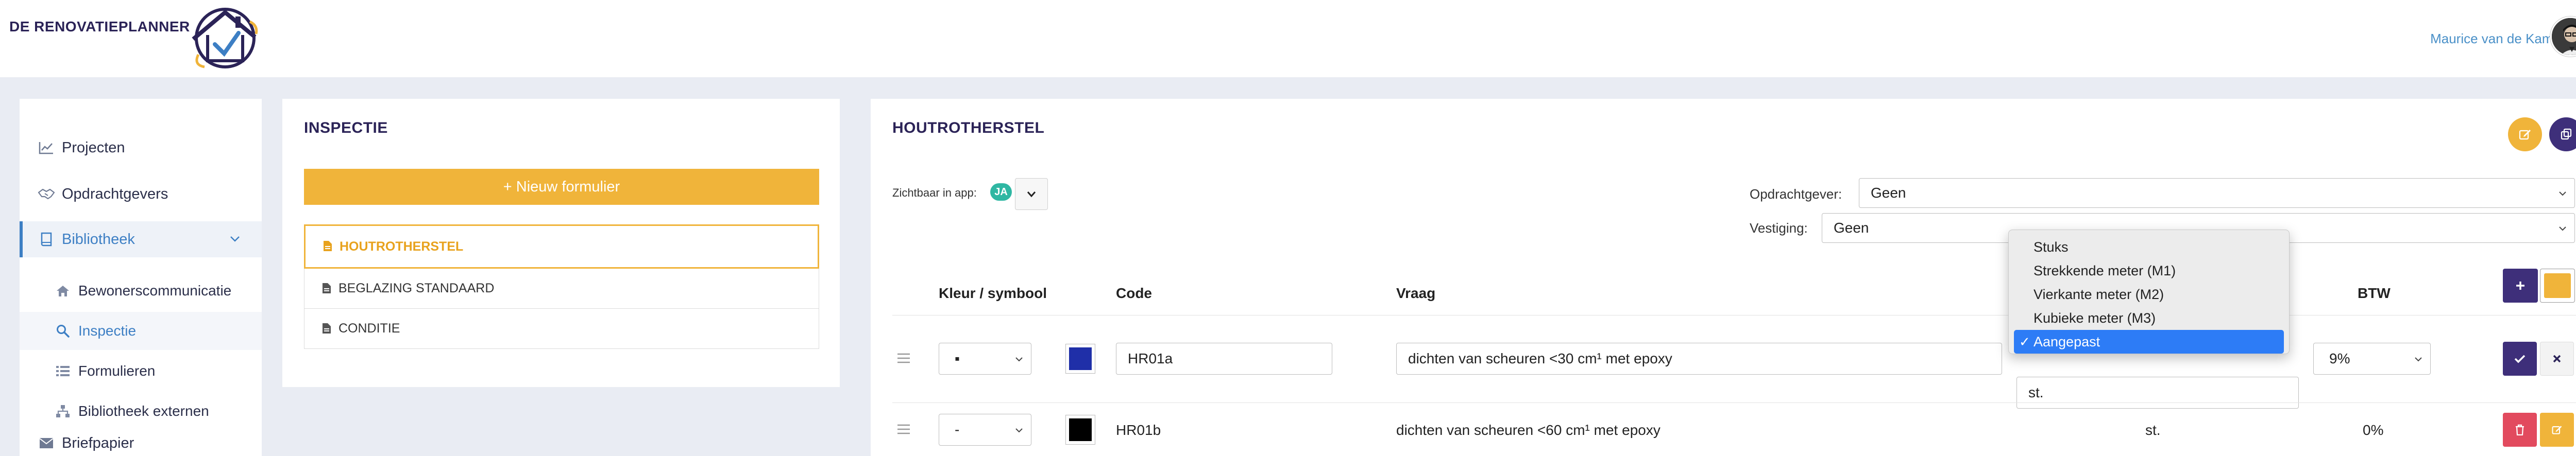 The height and width of the screenshot is (456, 2576). I want to click on unit-option-m1: Strekkende meter (M1), so click(2149, 271).